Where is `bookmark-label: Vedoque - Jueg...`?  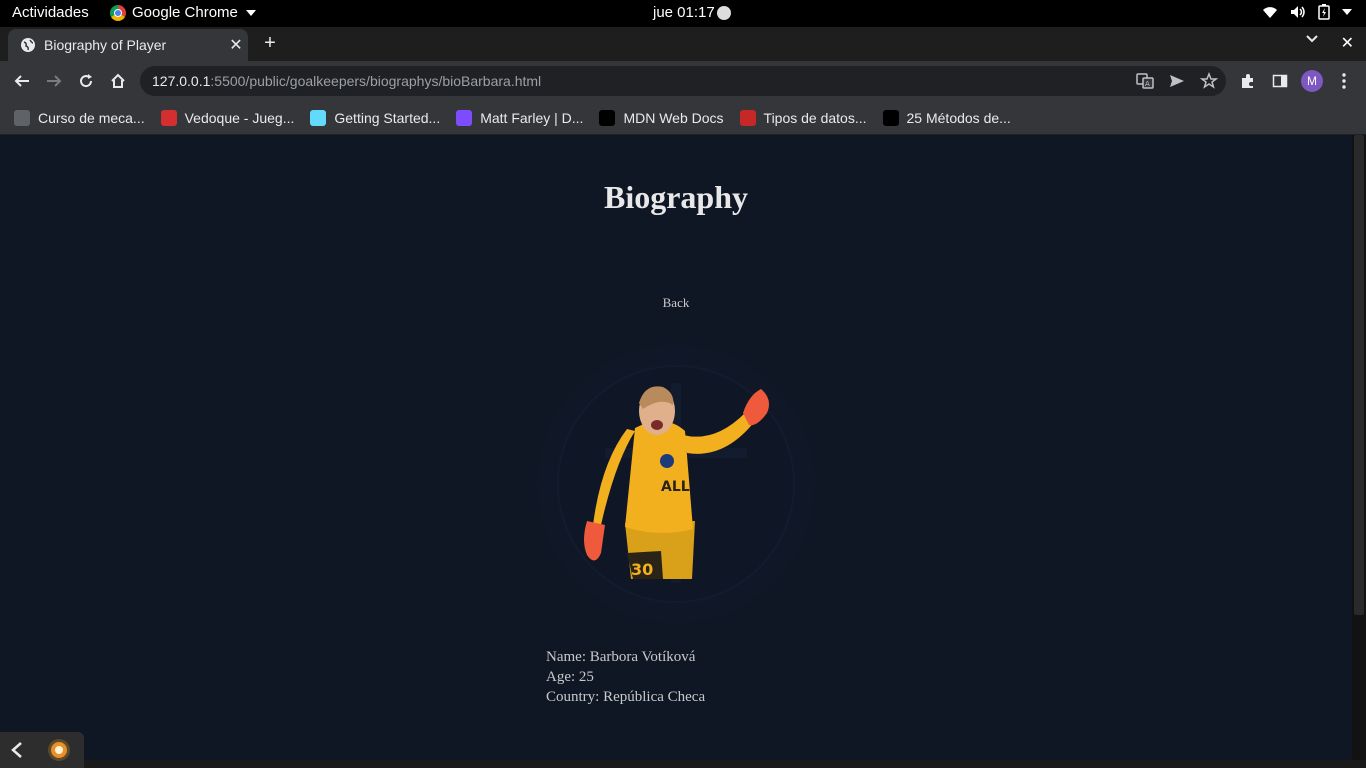 bookmark-label: Vedoque - Jueg... is located at coordinates (239, 117).